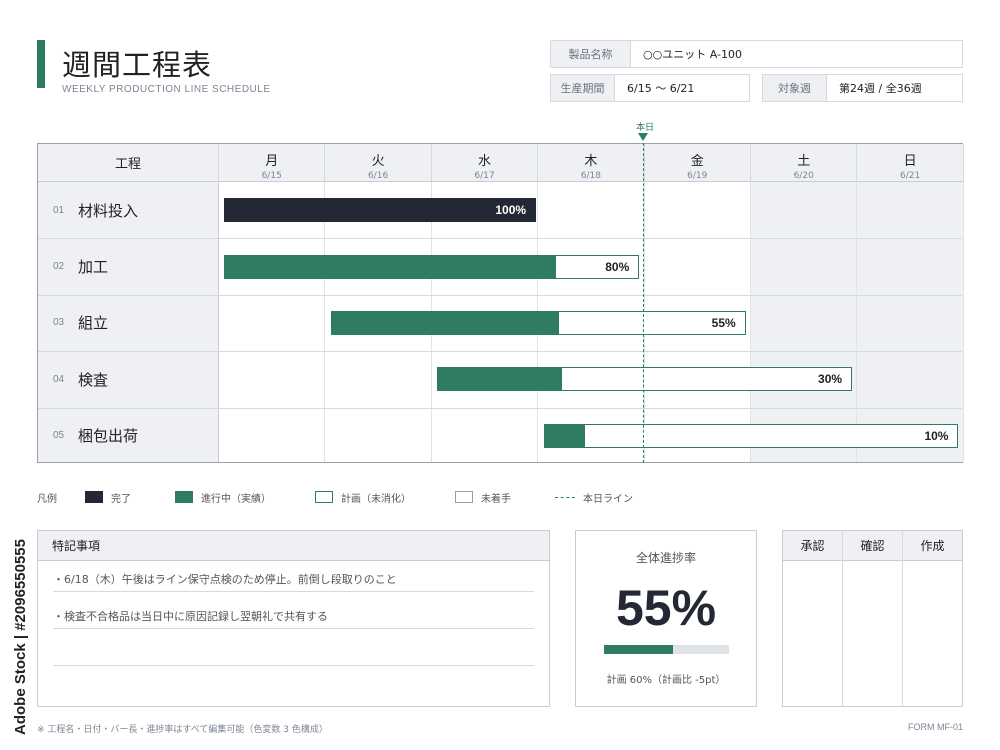 This screenshot has width=1000, height=750. Describe the element at coordinates (932, 546) in the screenshot. I see `create-header: 作成` at that location.